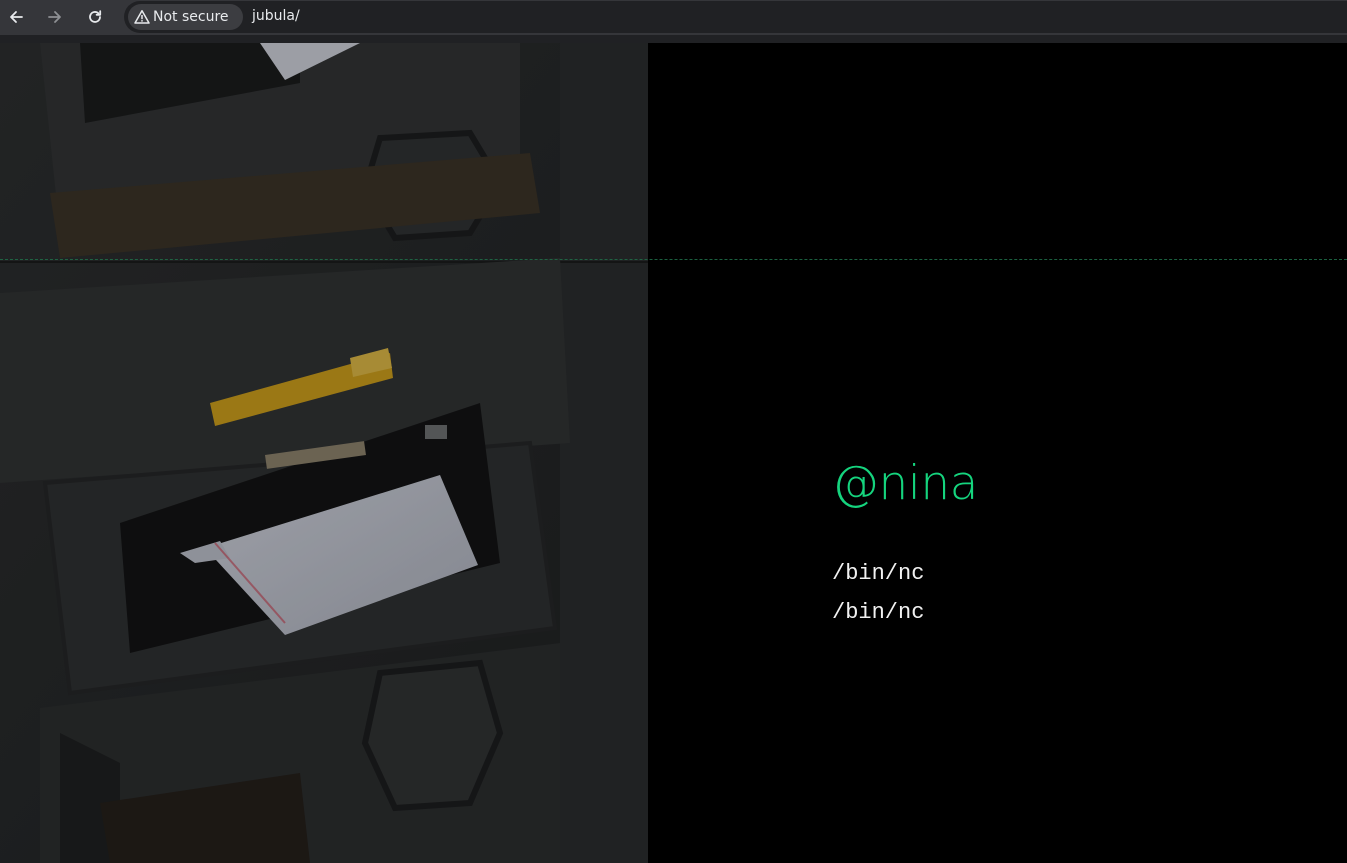 Image resolution: width=1347 pixels, height=863 pixels. Describe the element at coordinates (673, 259) in the screenshot. I see `section-divider` at that location.